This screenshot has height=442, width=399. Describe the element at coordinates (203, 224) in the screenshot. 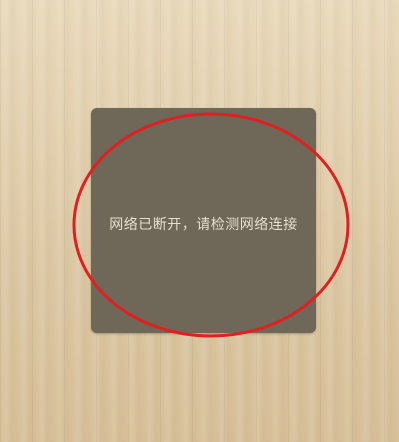

I see `network-error-message: 网络已断开，请检测网络连接` at that location.